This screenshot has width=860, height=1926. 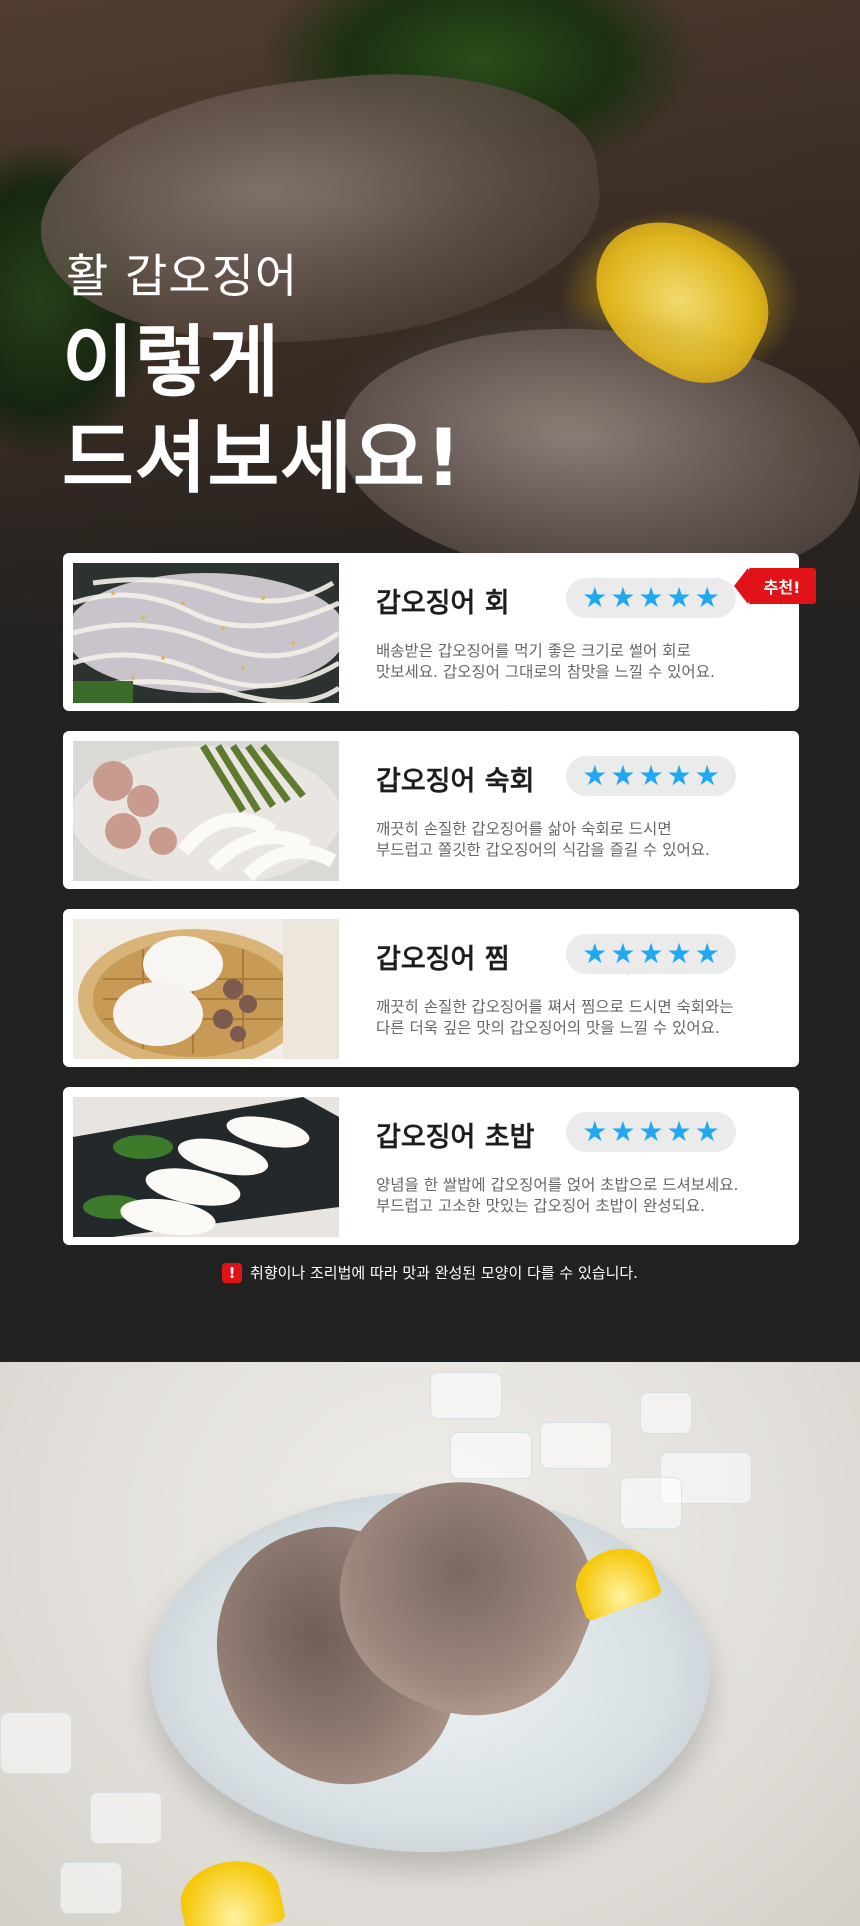 What do you see at coordinates (443, 959) in the screenshot?
I see `recipe-name: 갑오징어 찜` at bounding box center [443, 959].